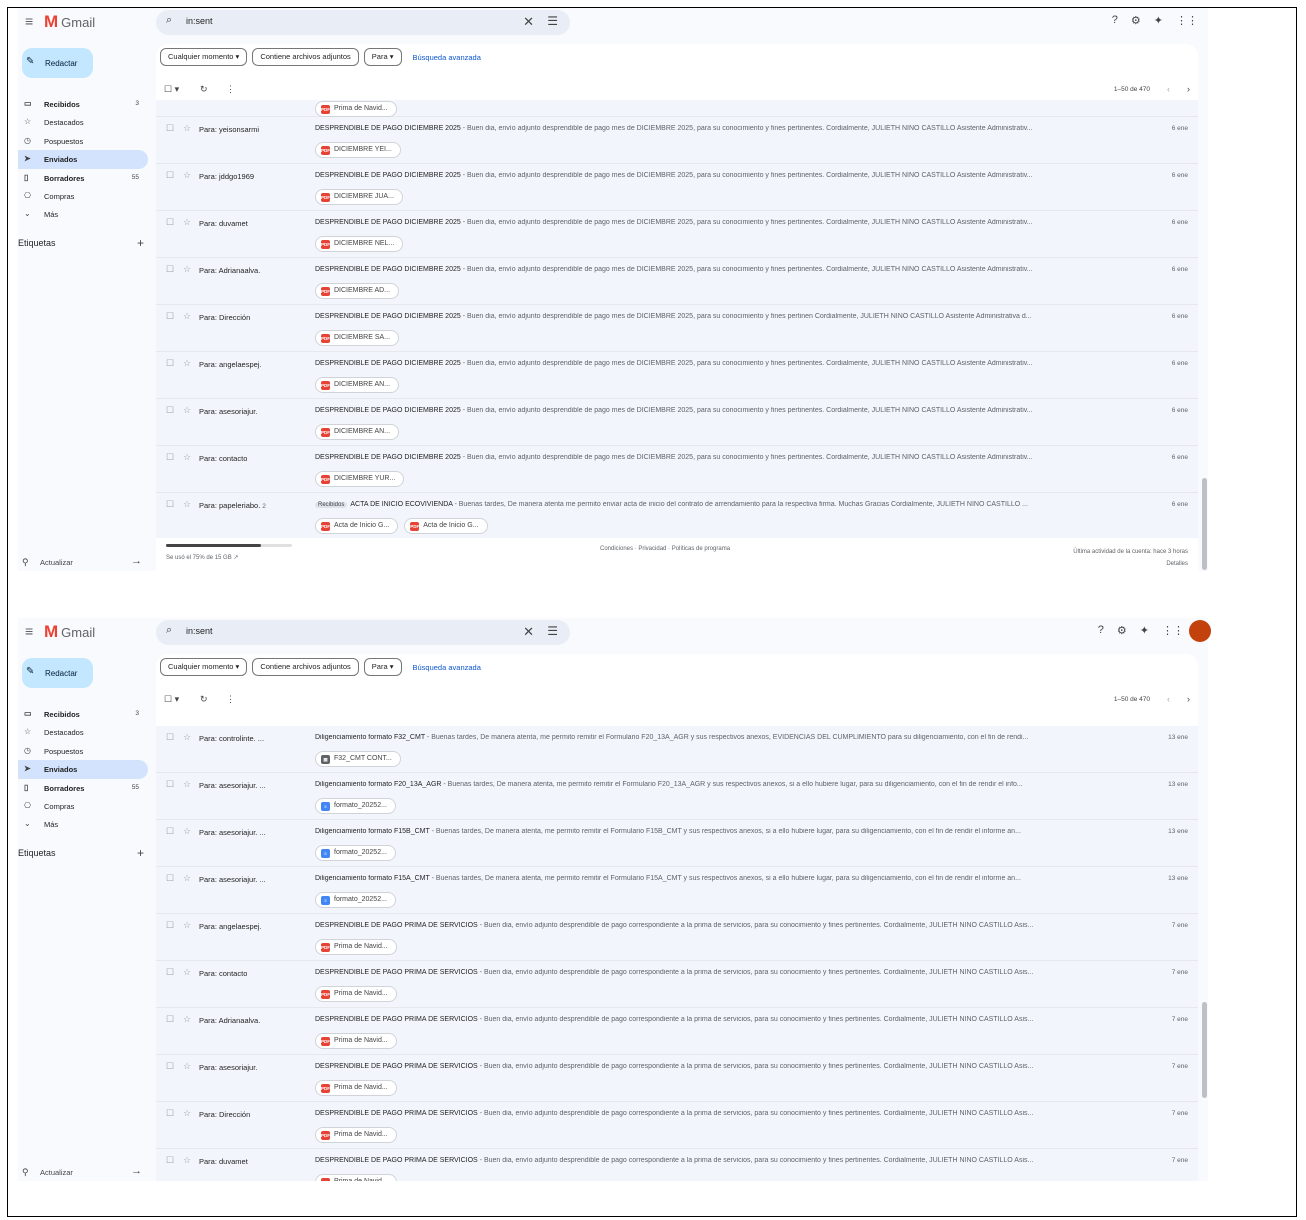 This screenshot has height=1220, width=1306. What do you see at coordinates (305, 667) in the screenshot?
I see `filter-attachments-chip: Contiene archivos adjuntos` at bounding box center [305, 667].